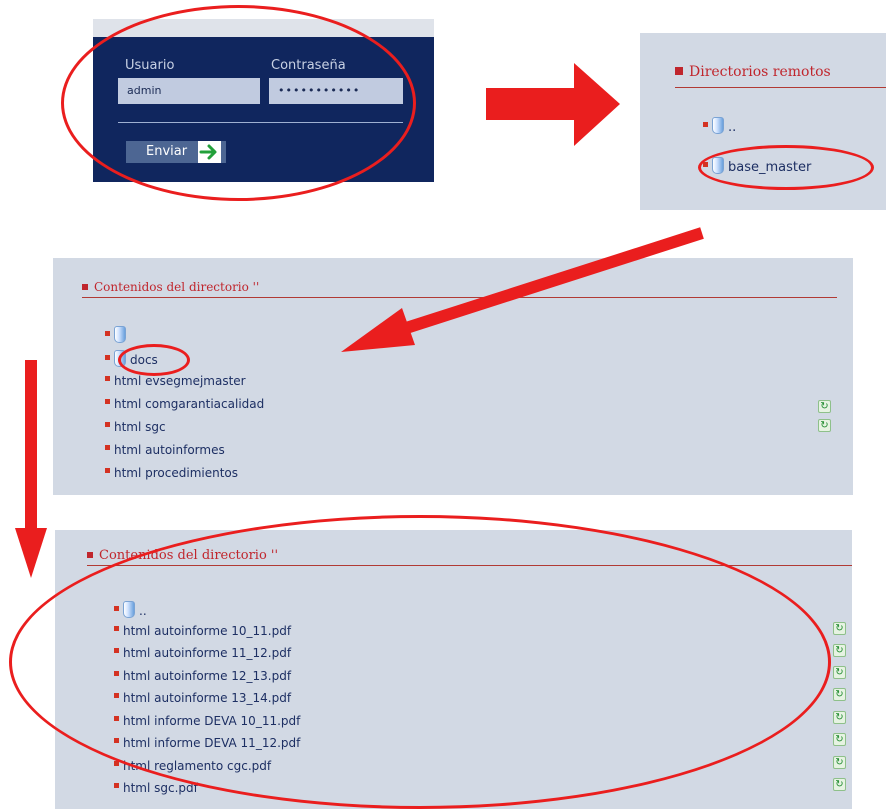 Image resolution: width=886 pixels, height=809 pixels. What do you see at coordinates (553, 104) in the screenshot?
I see `arrow-right-annotation` at bounding box center [553, 104].